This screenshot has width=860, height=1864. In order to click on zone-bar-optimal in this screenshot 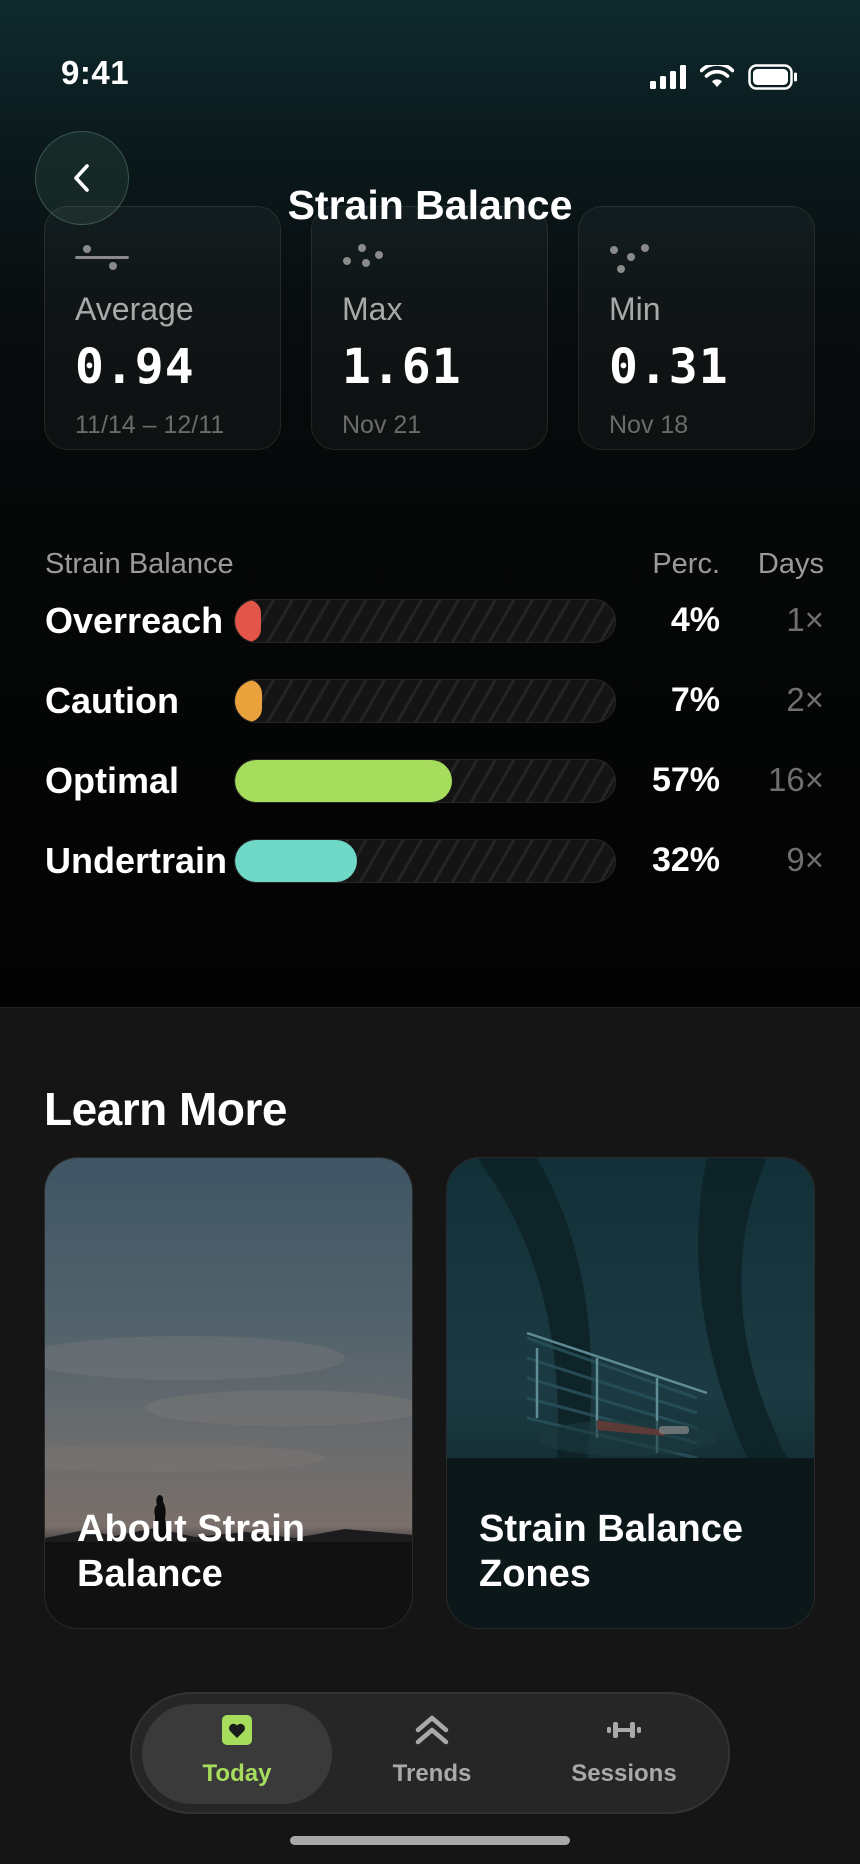, I will do `click(425, 781)`.